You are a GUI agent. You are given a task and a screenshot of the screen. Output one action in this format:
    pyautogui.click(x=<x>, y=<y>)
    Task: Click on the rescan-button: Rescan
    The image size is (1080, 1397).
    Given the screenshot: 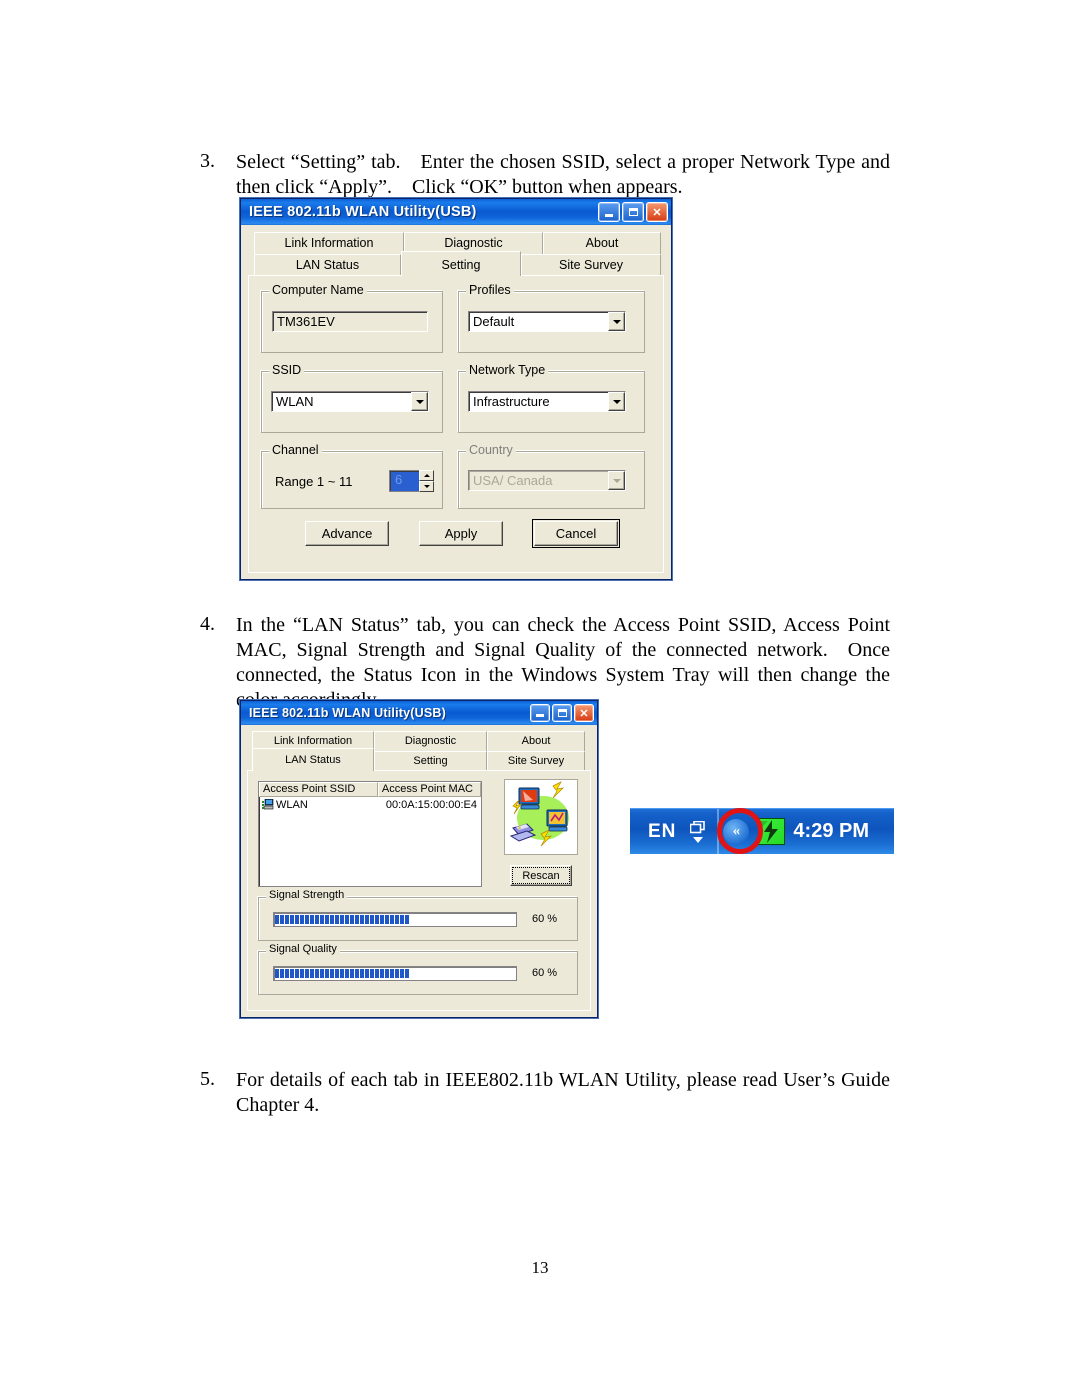 What is the action you would take?
    pyautogui.click(x=541, y=875)
    